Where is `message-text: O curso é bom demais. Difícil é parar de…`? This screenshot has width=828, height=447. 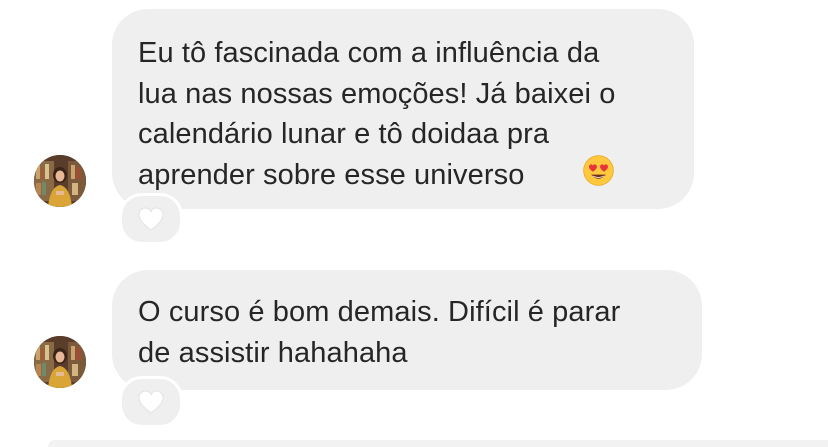
message-text: O curso é bom demais. Difícil é parar de… is located at coordinates (379, 332).